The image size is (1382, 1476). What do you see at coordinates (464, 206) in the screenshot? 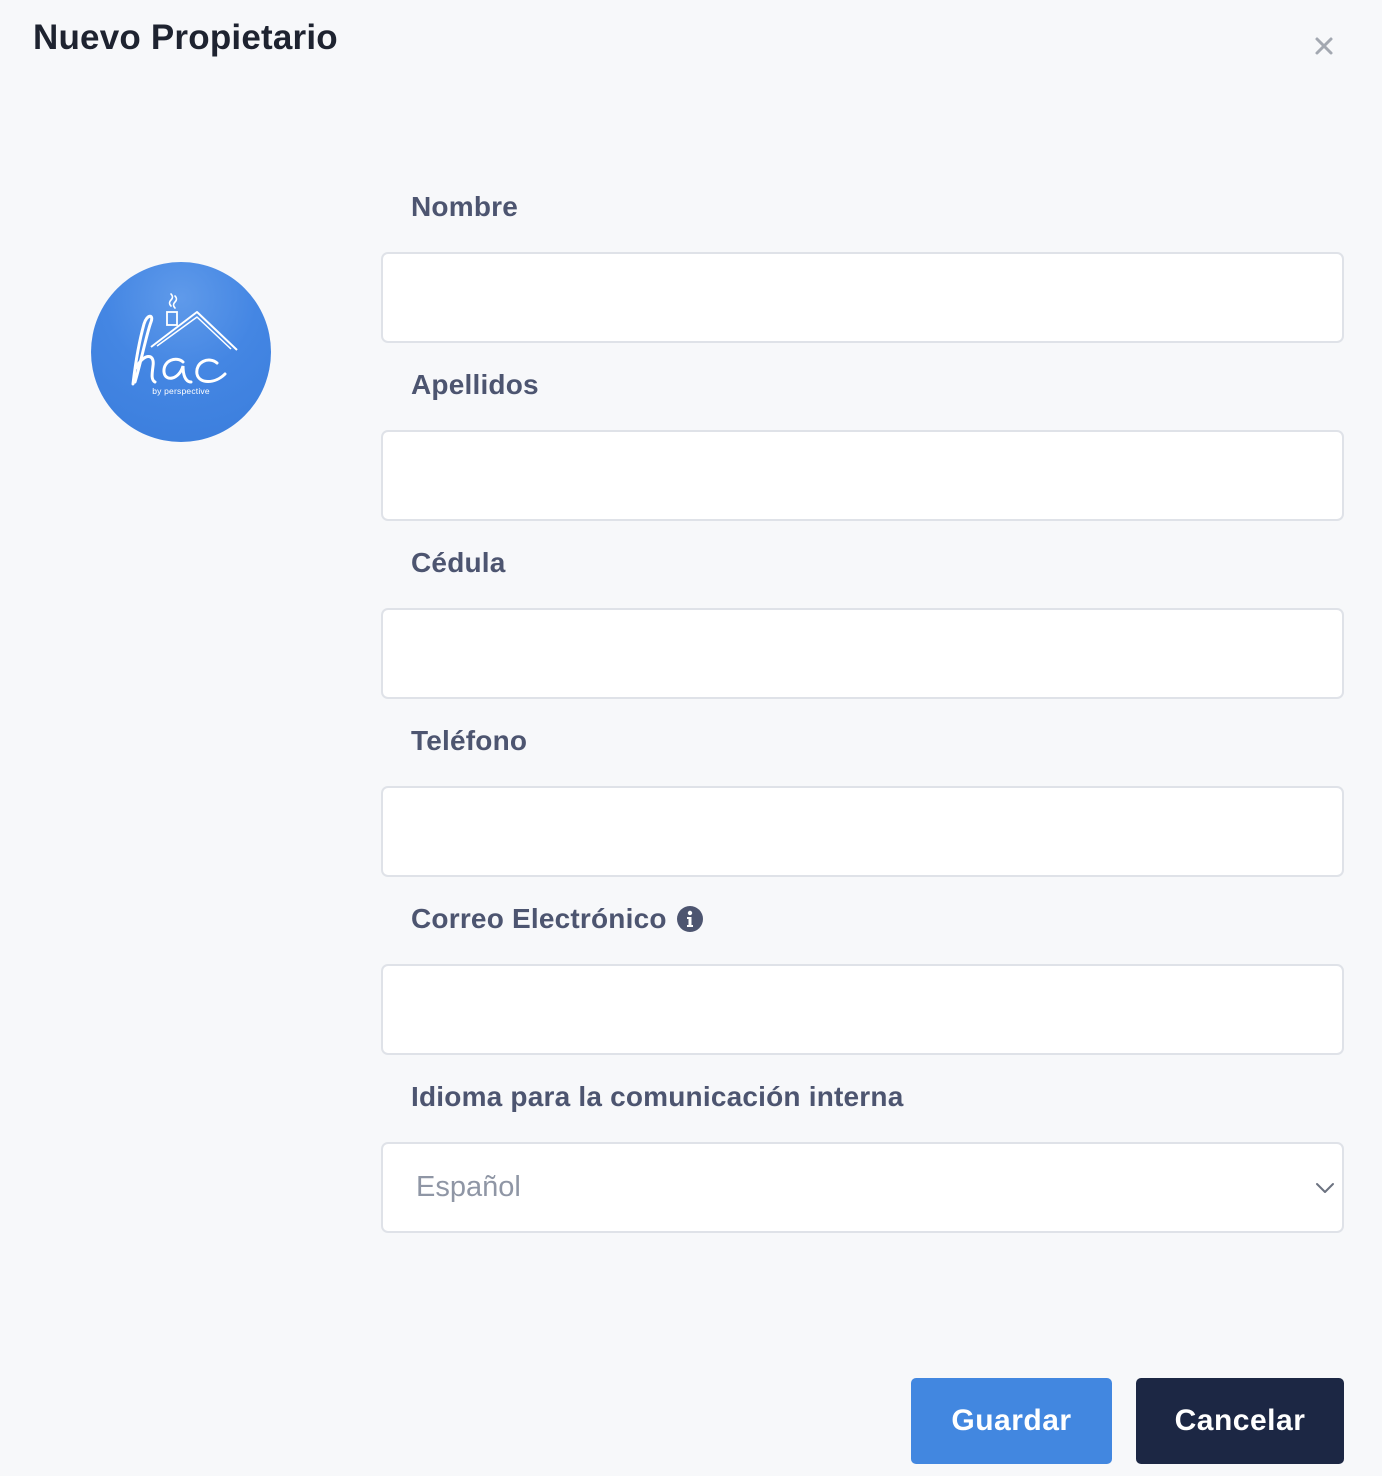
I see `nombre-label: Nombre` at bounding box center [464, 206].